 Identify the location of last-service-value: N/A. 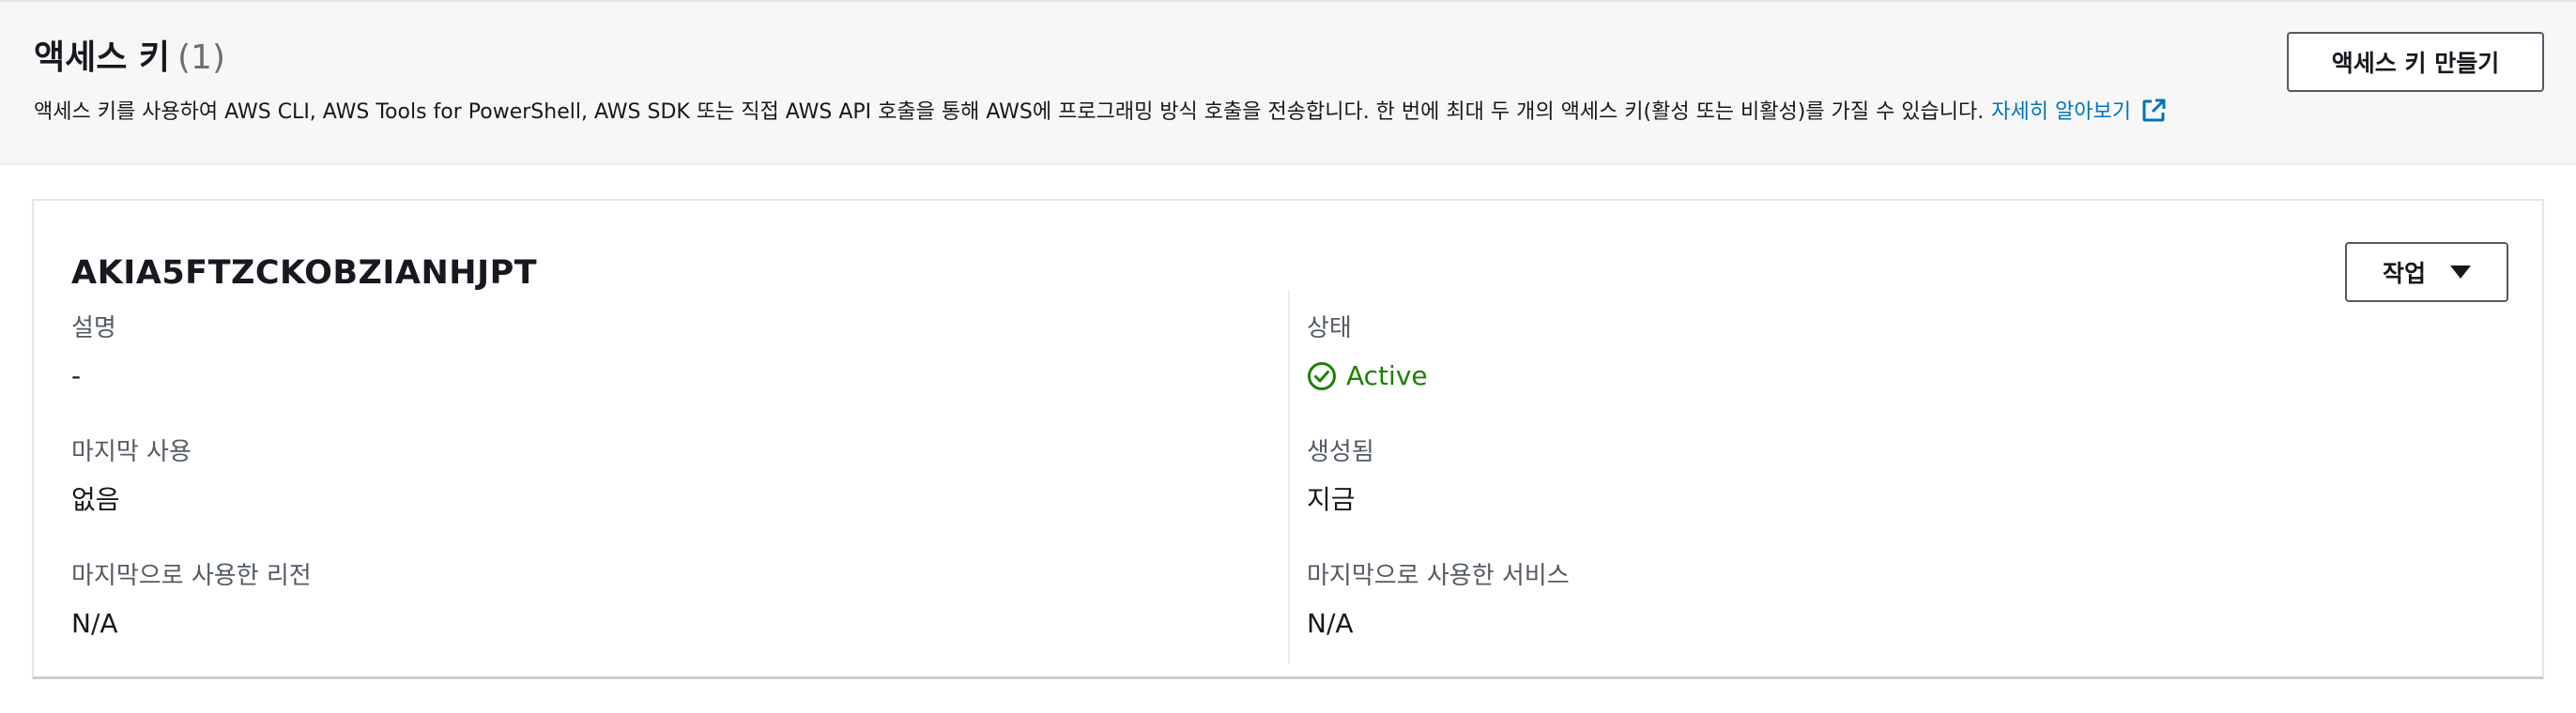
(1331, 623).